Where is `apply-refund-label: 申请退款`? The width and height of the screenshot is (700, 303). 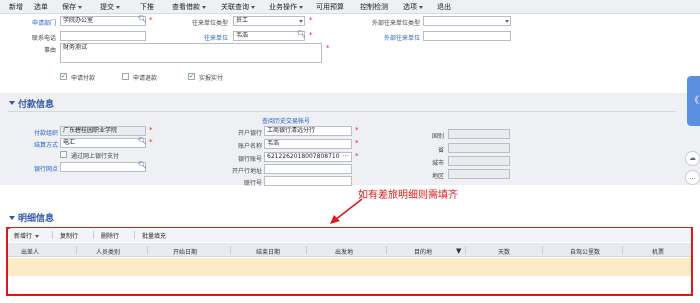 apply-refund-label: 申请退款 is located at coordinates (145, 78).